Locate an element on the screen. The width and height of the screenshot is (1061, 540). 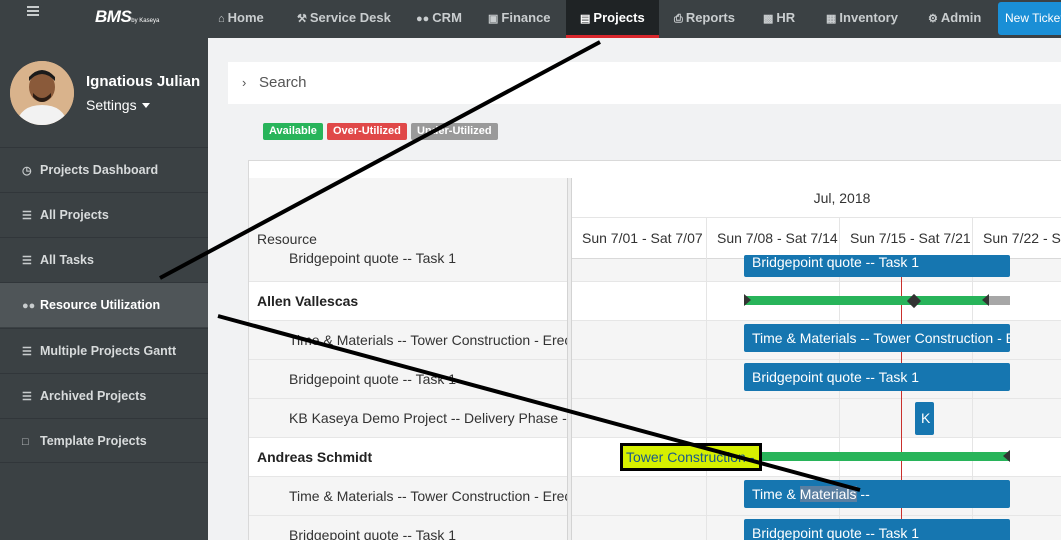
nav-crm: ●● CRM is located at coordinates (439, 19).